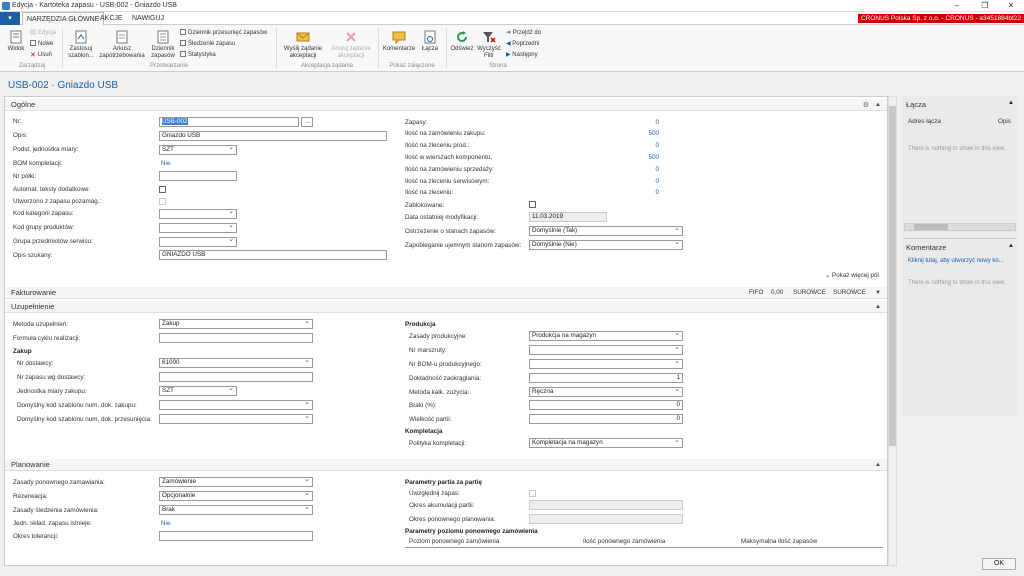 This screenshot has width=1024, height=576. I want to click on widok-button: Widok, so click(16, 41).